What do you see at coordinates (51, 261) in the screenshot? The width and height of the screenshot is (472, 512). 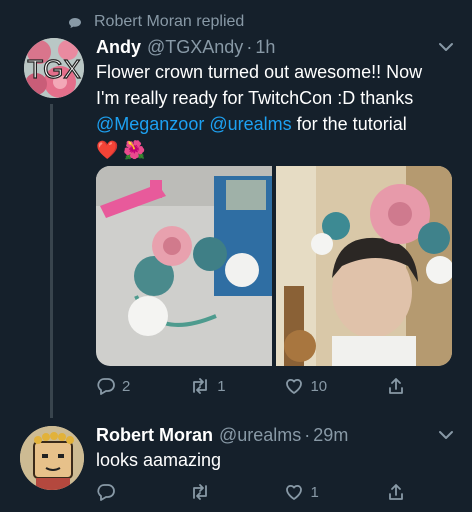 I see `thread-line` at bounding box center [51, 261].